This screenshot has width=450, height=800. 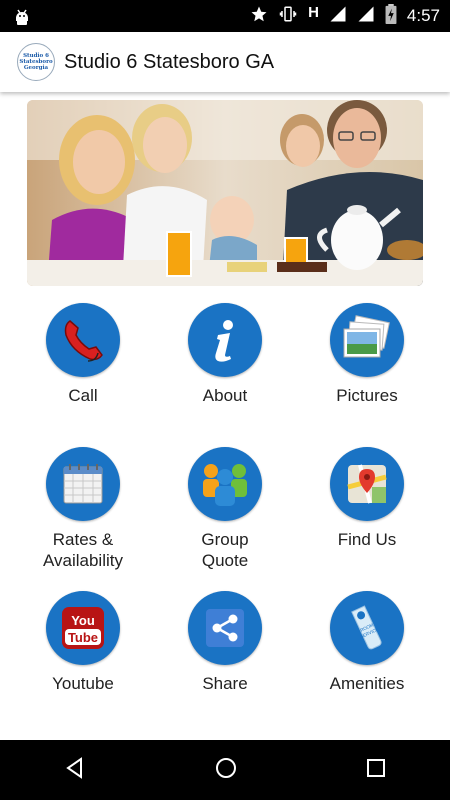 I want to click on network-type-indicator: H, so click(x=313, y=12).